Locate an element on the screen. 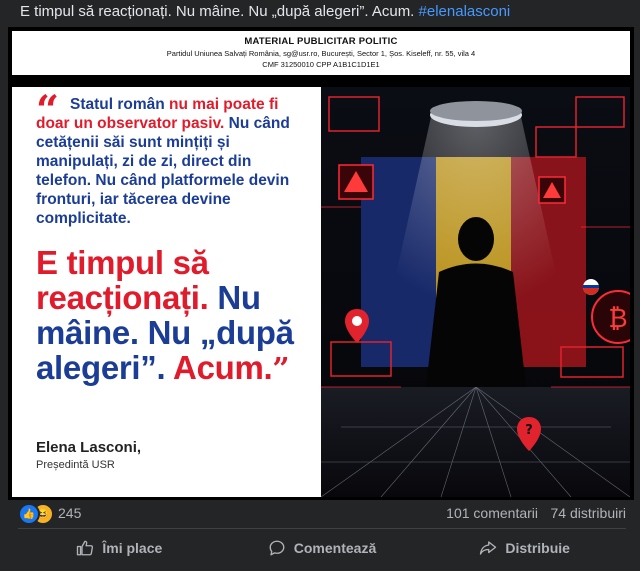  author-role: Președintă USR is located at coordinates (75, 465).